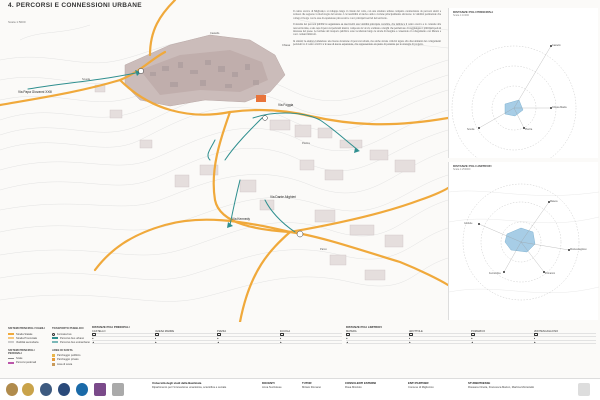  I want to click on legend-item: Strada Provinciale, so click(27, 338).